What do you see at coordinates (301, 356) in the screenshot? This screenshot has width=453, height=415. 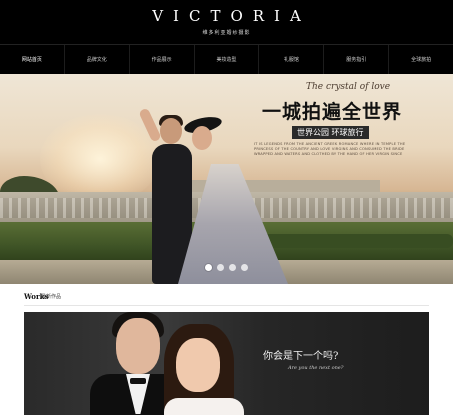 I see `works-question-cn: 你会是下一个吗?` at bounding box center [301, 356].